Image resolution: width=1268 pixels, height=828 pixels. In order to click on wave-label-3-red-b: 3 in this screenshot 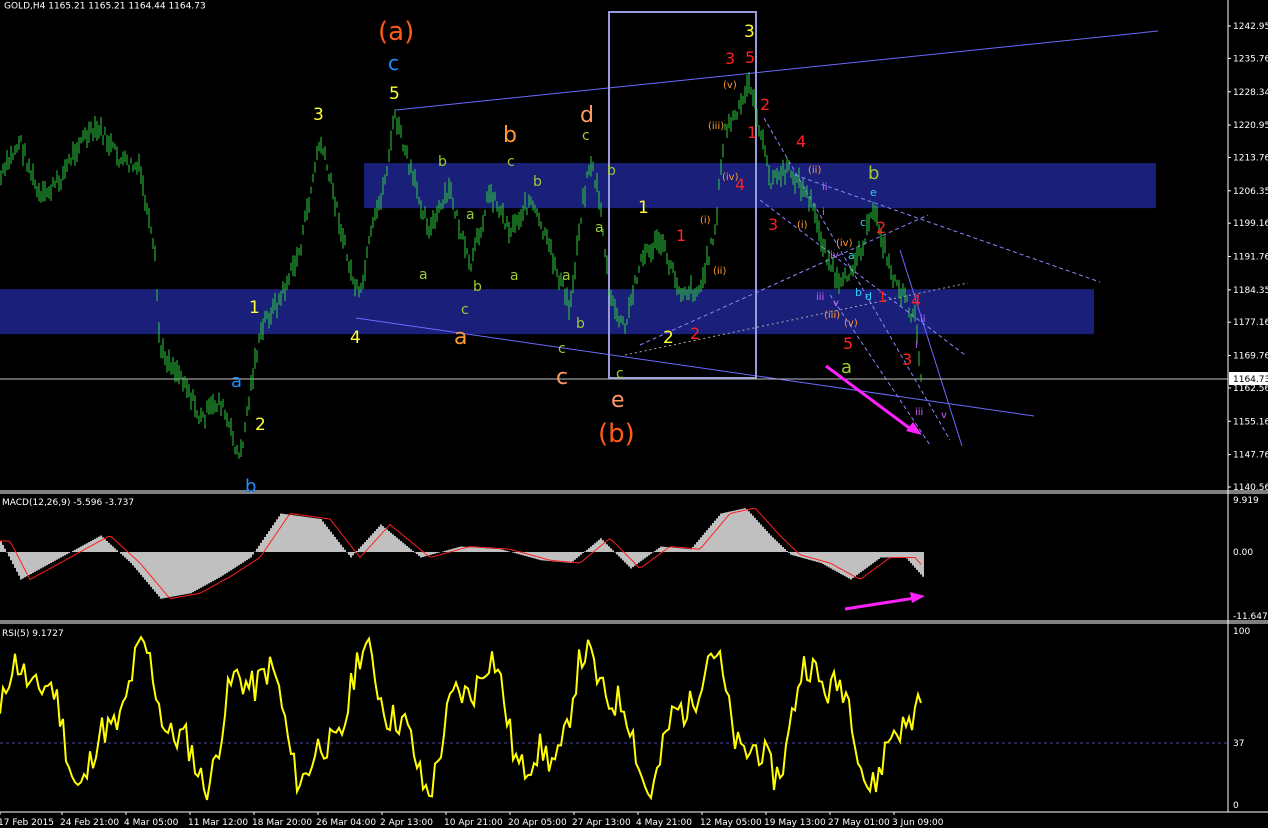, I will do `click(773, 224)`.